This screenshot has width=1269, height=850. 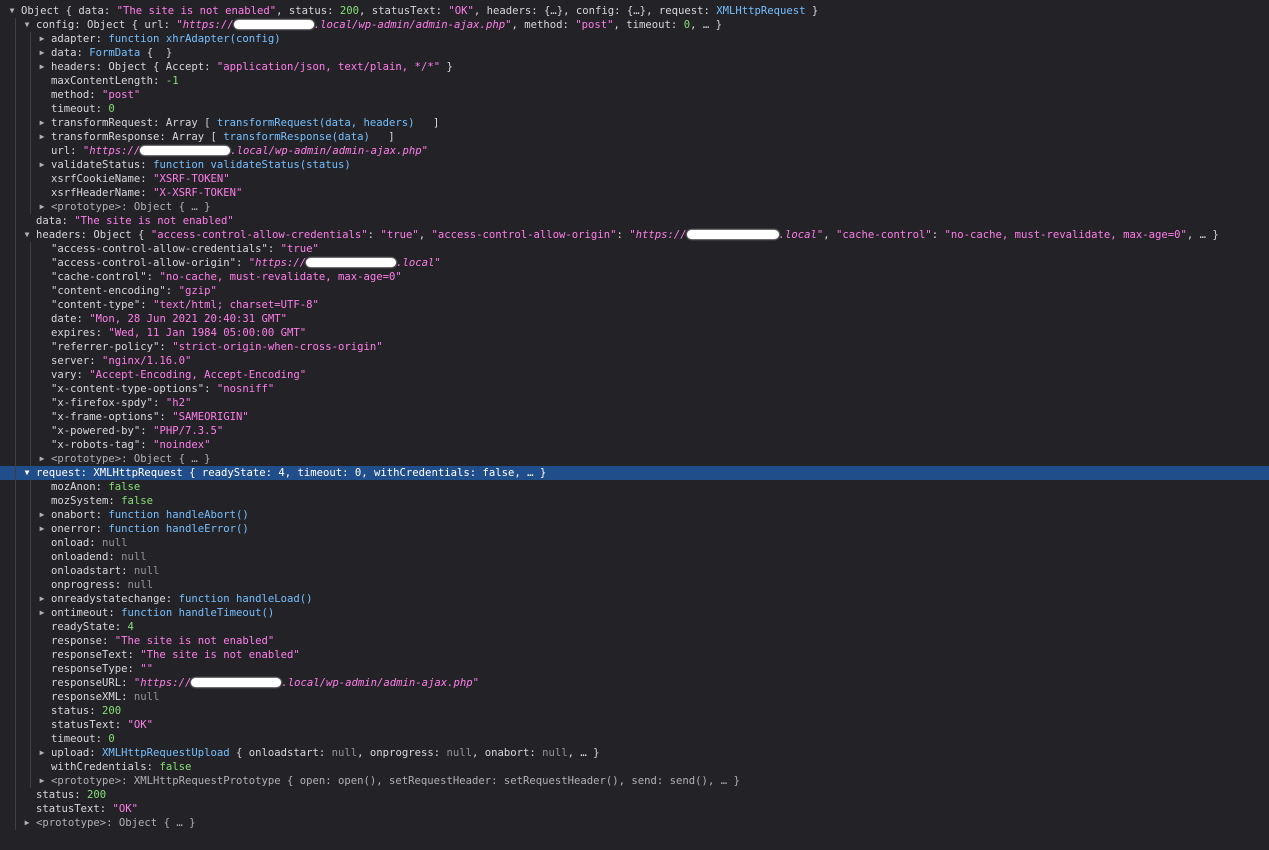 I want to click on tree-row: "x-powered-by": "PHP/7.3.5", so click(x=634, y=431).